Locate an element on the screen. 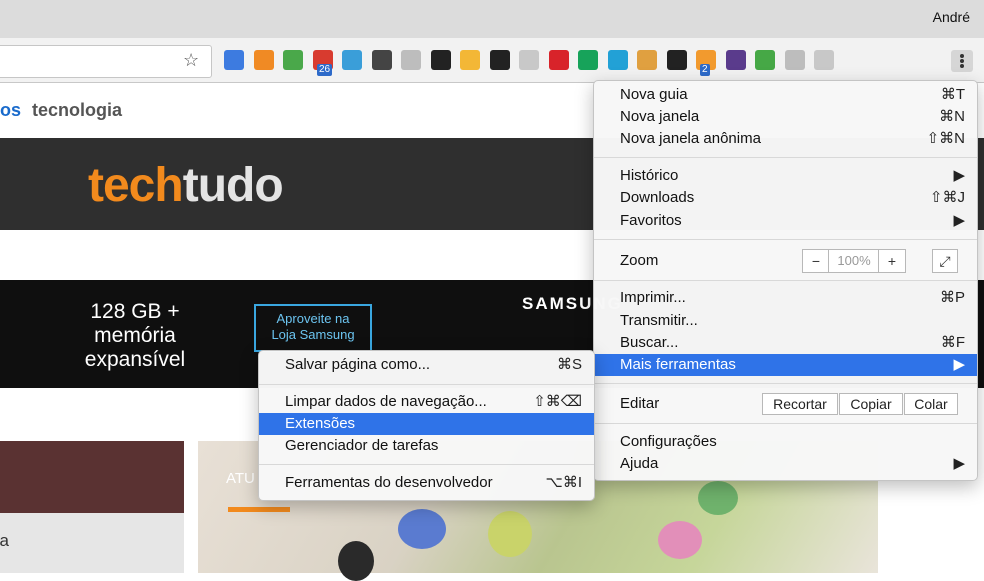 This screenshot has width=984, height=581. paste-button: Colar is located at coordinates (931, 404).